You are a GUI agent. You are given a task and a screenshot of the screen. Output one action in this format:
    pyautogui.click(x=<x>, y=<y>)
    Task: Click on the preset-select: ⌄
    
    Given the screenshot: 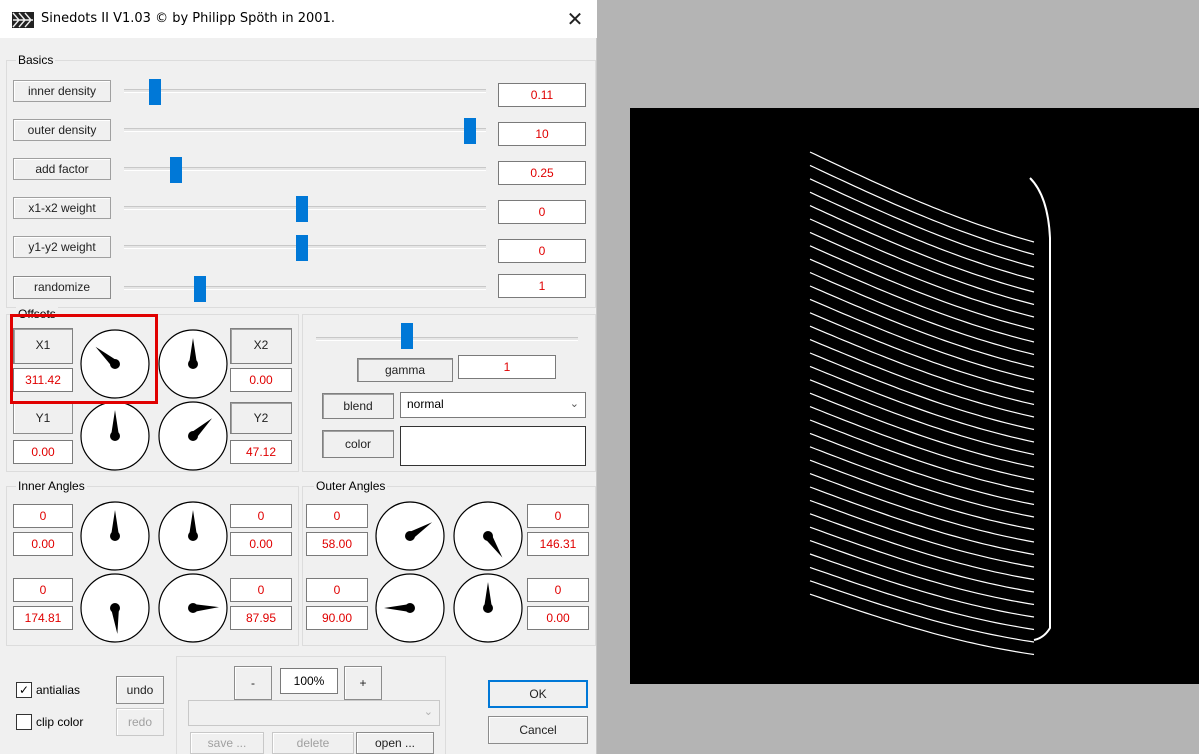 What is the action you would take?
    pyautogui.click(x=314, y=713)
    